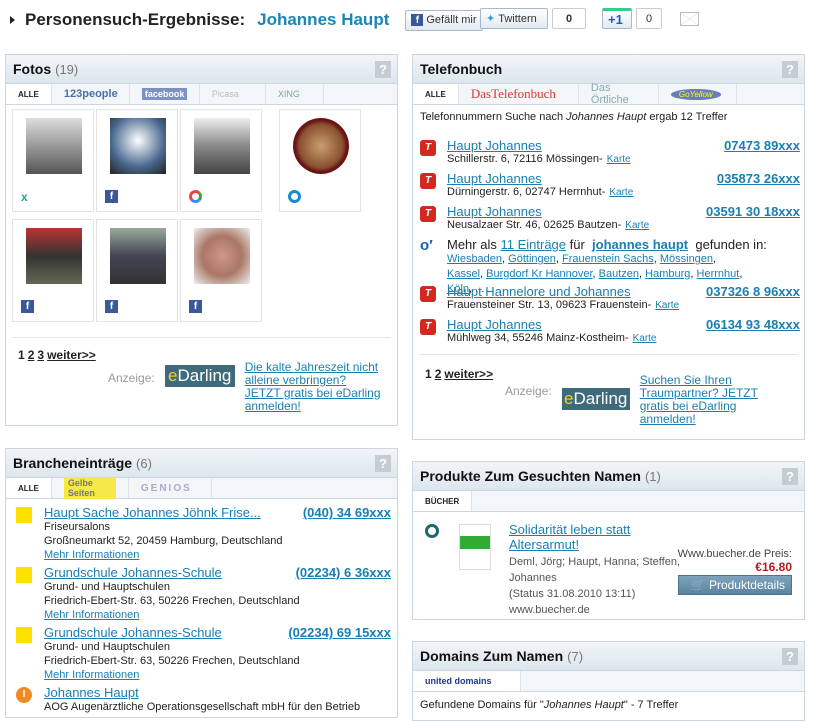 The height and width of the screenshot is (721, 813). I want to click on panel-title: Produkte Zum Gesuchten Namen, so click(530, 476).